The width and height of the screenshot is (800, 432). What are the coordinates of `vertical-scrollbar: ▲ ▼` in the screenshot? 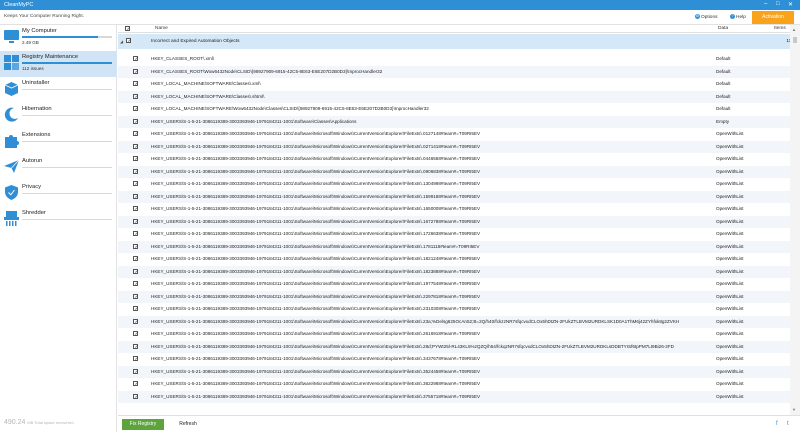 It's located at (795, 220).